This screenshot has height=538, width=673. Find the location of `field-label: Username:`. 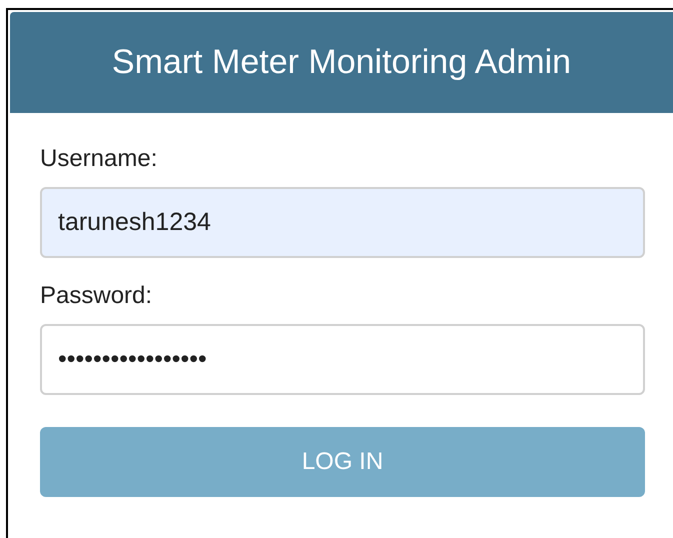

field-label: Username: is located at coordinates (99, 159).